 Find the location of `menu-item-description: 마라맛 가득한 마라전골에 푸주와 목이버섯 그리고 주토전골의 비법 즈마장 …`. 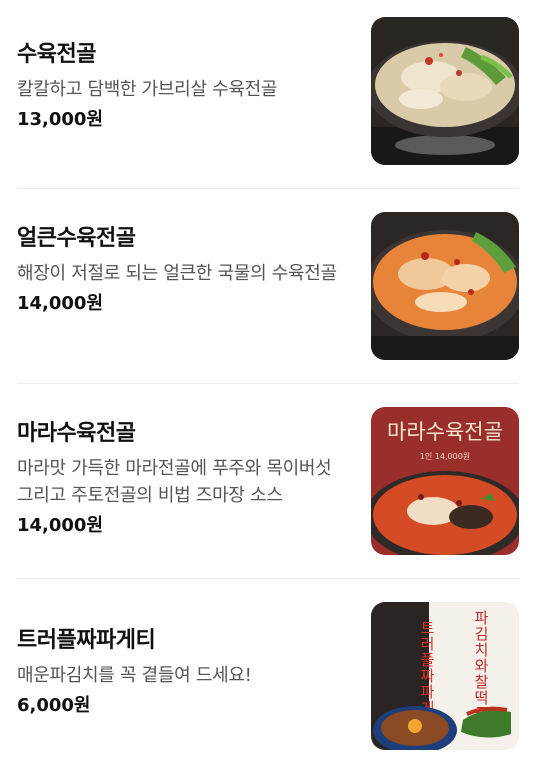

menu-item-description: 마라맛 가득한 마라전골에 푸주와 목이버섯 그리고 주토전골의 비법 즈마장 … is located at coordinates (174, 482).